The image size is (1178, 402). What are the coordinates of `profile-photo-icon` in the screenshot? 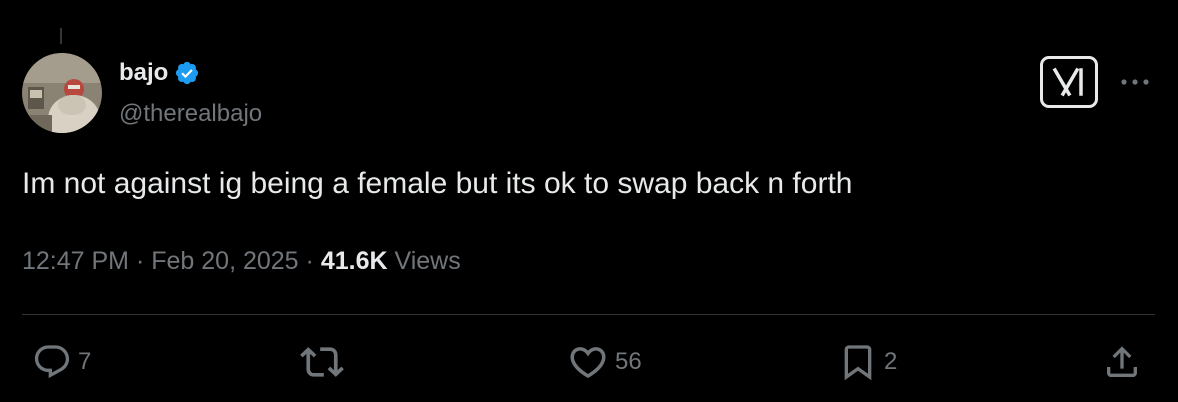 It's located at (62, 93).